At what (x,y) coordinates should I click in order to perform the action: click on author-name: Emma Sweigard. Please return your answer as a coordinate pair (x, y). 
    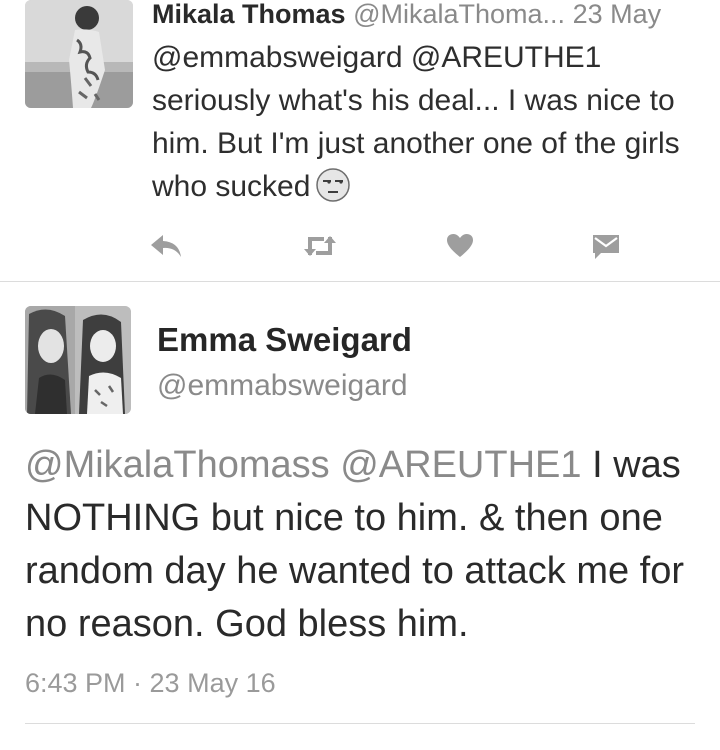
    Looking at the image, I should click on (284, 340).